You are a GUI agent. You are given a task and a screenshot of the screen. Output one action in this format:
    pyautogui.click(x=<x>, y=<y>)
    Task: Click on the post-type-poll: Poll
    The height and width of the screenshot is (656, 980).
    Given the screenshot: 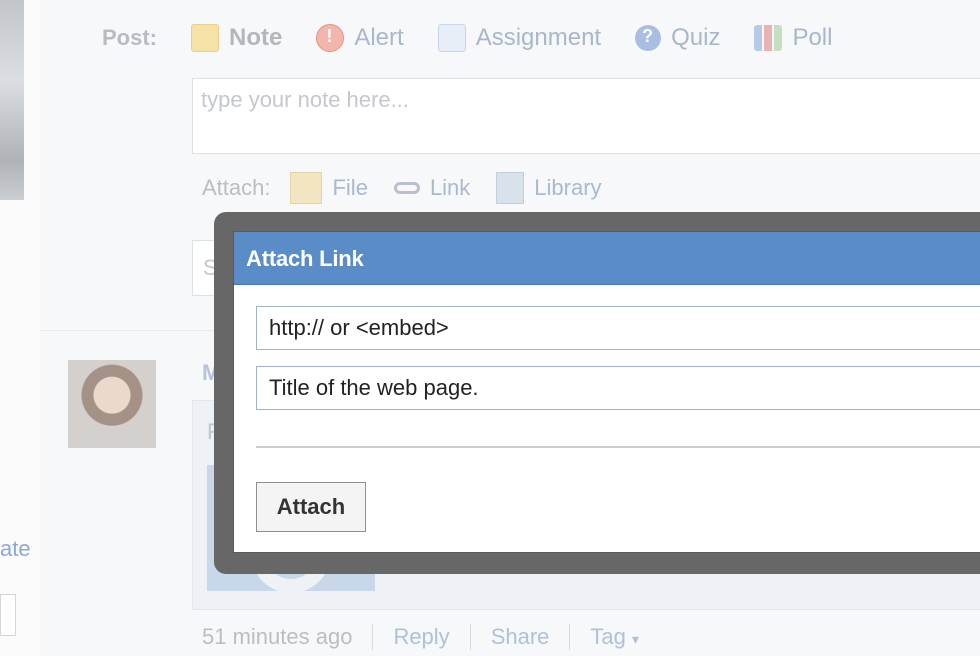 What is the action you would take?
    pyautogui.click(x=793, y=38)
    